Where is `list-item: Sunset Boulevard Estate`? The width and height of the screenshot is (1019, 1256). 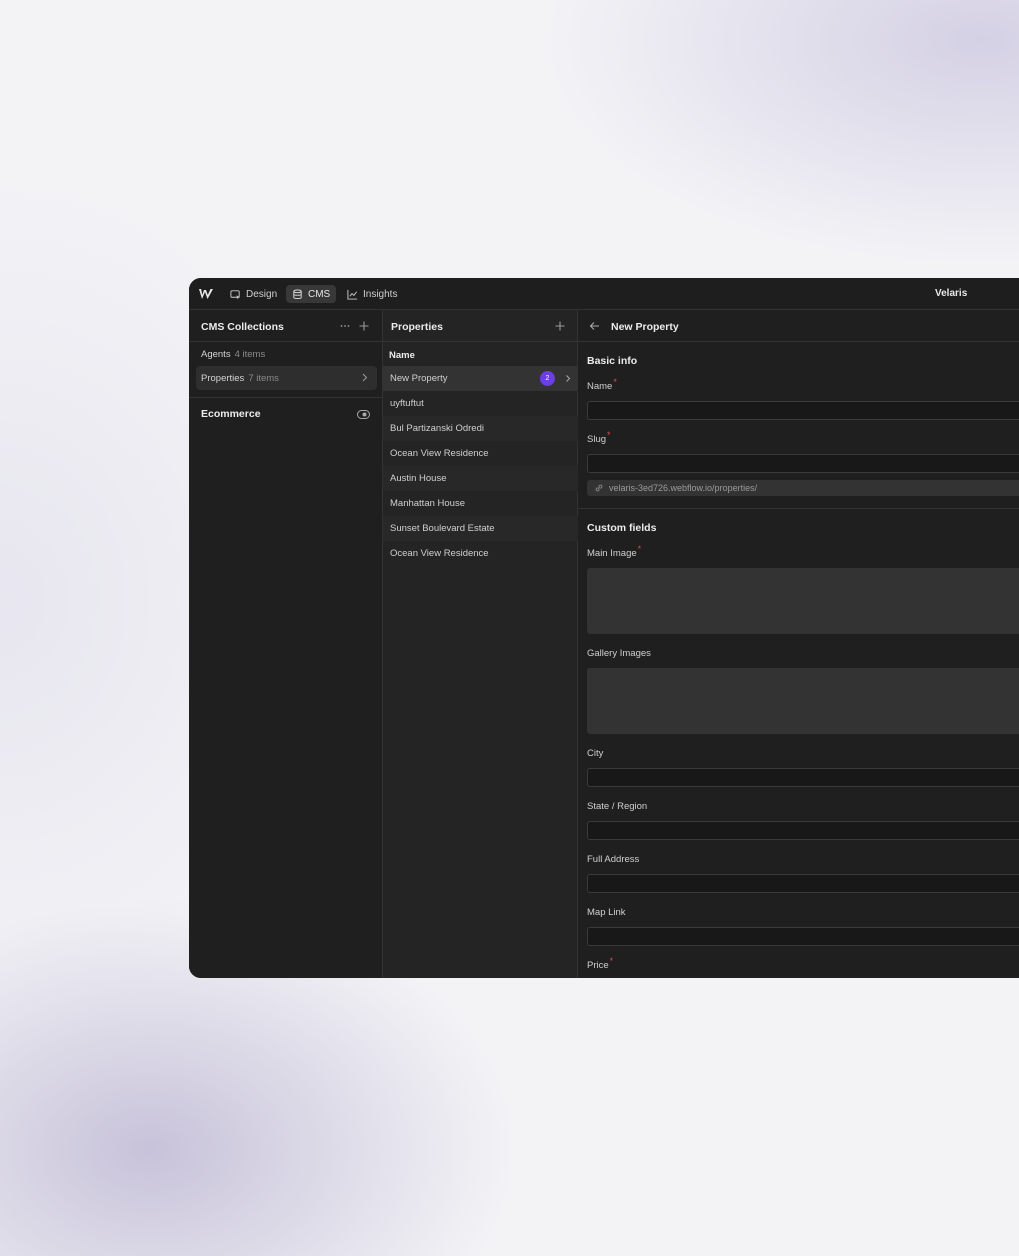 list-item: Sunset Boulevard Estate is located at coordinates (480, 528).